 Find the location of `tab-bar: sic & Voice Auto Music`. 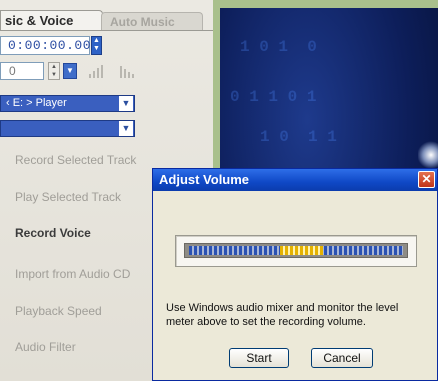

tab-bar: sic & Voice Auto Music is located at coordinates (106, 20).